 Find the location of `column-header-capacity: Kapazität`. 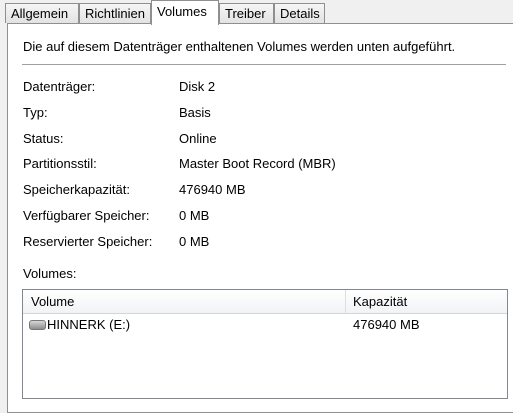

column-header-capacity: Kapazität is located at coordinates (380, 301).